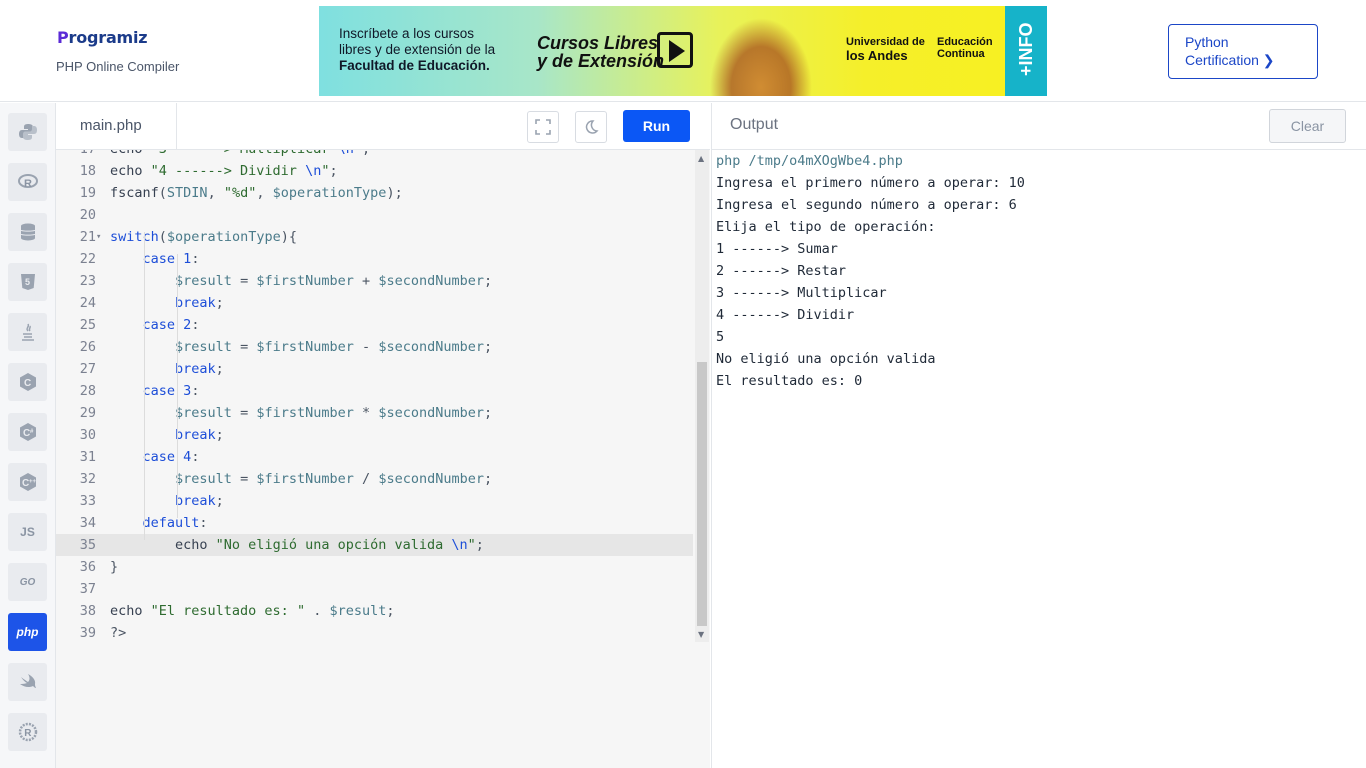 This screenshot has width=1366, height=768. Describe the element at coordinates (27, 732) in the screenshot. I see `rust-icon: R` at that location.